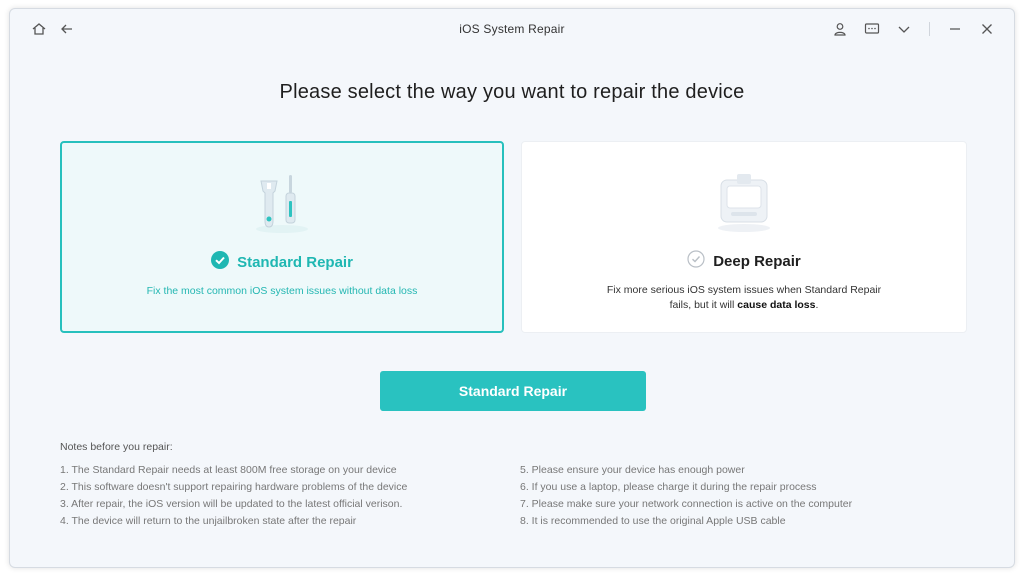  What do you see at coordinates (220, 262) in the screenshot?
I see `selected-check-icon` at bounding box center [220, 262].